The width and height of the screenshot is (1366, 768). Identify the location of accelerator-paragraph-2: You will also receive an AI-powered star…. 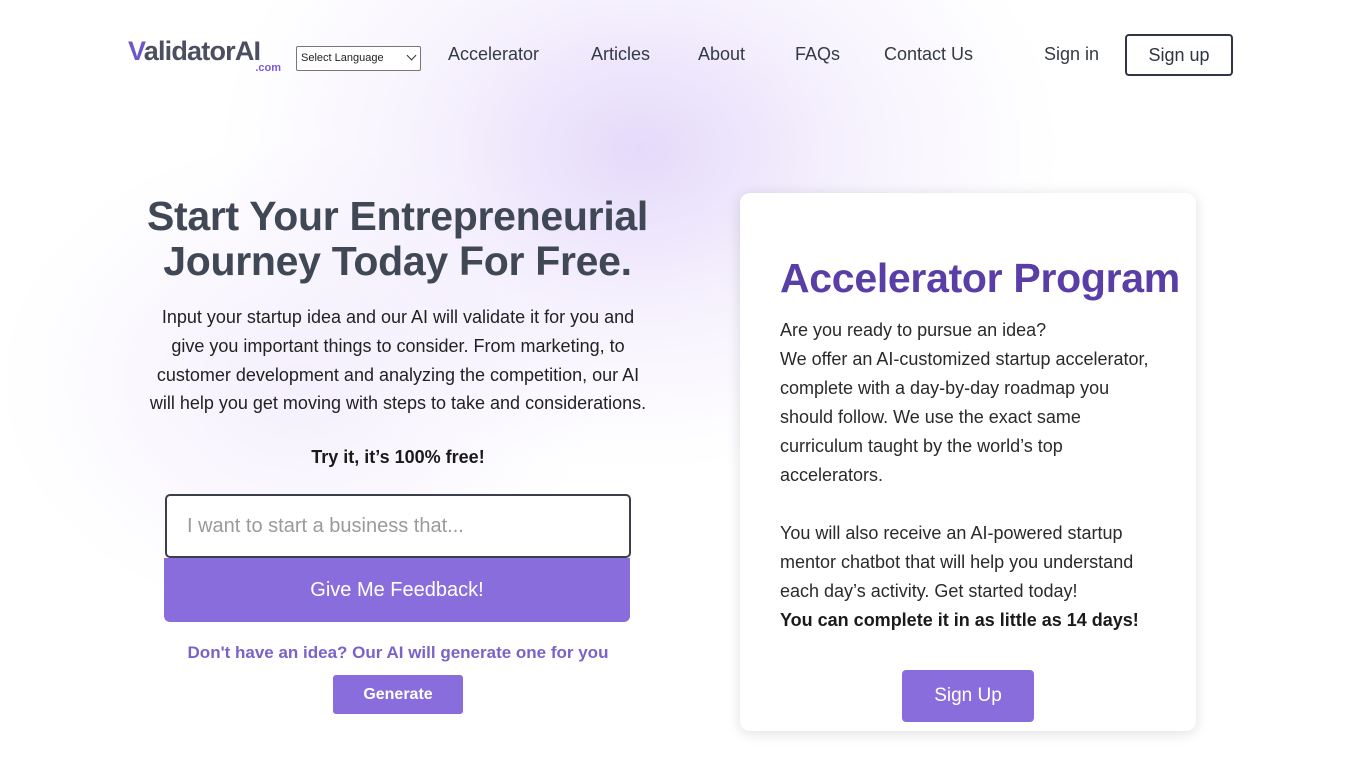
(957, 562).